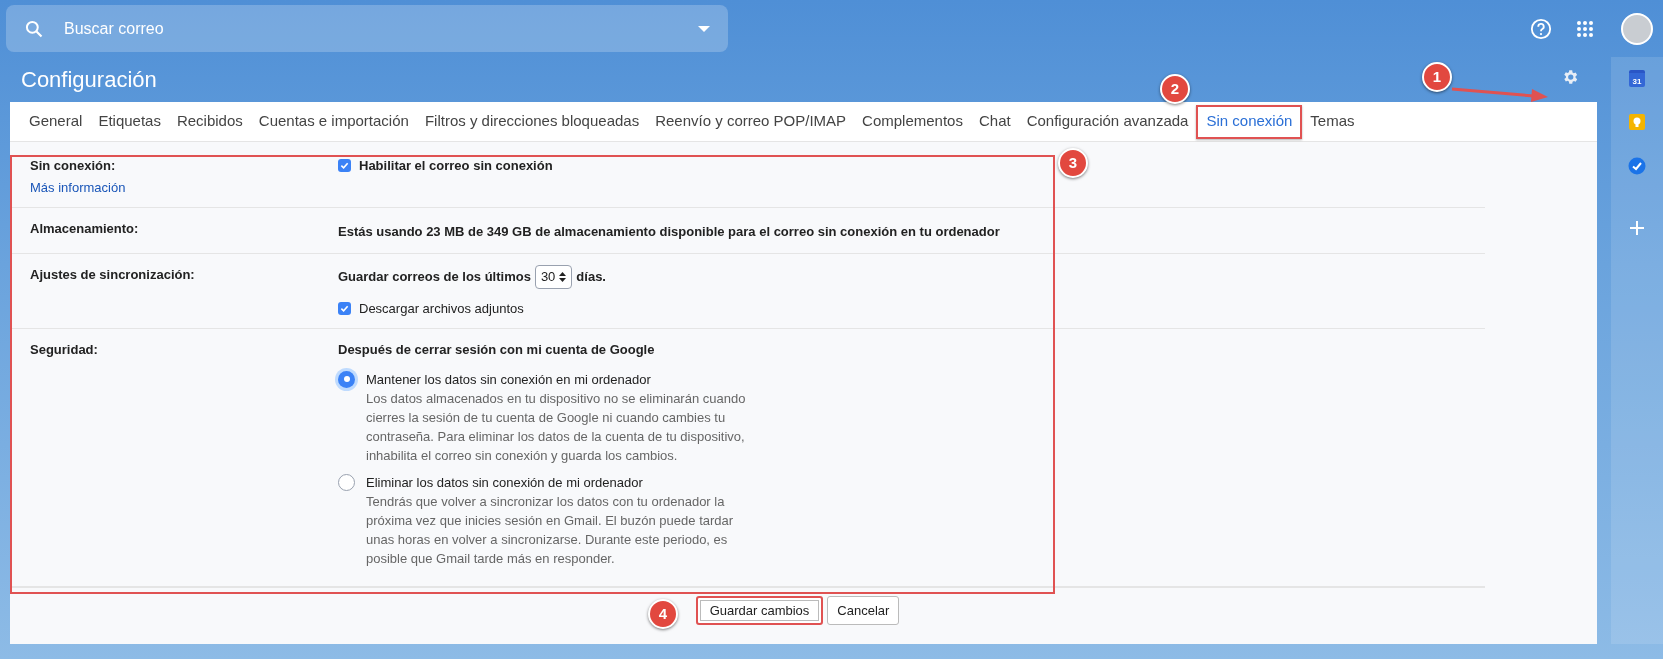  I want to click on settings-icon, so click(1570, 77).